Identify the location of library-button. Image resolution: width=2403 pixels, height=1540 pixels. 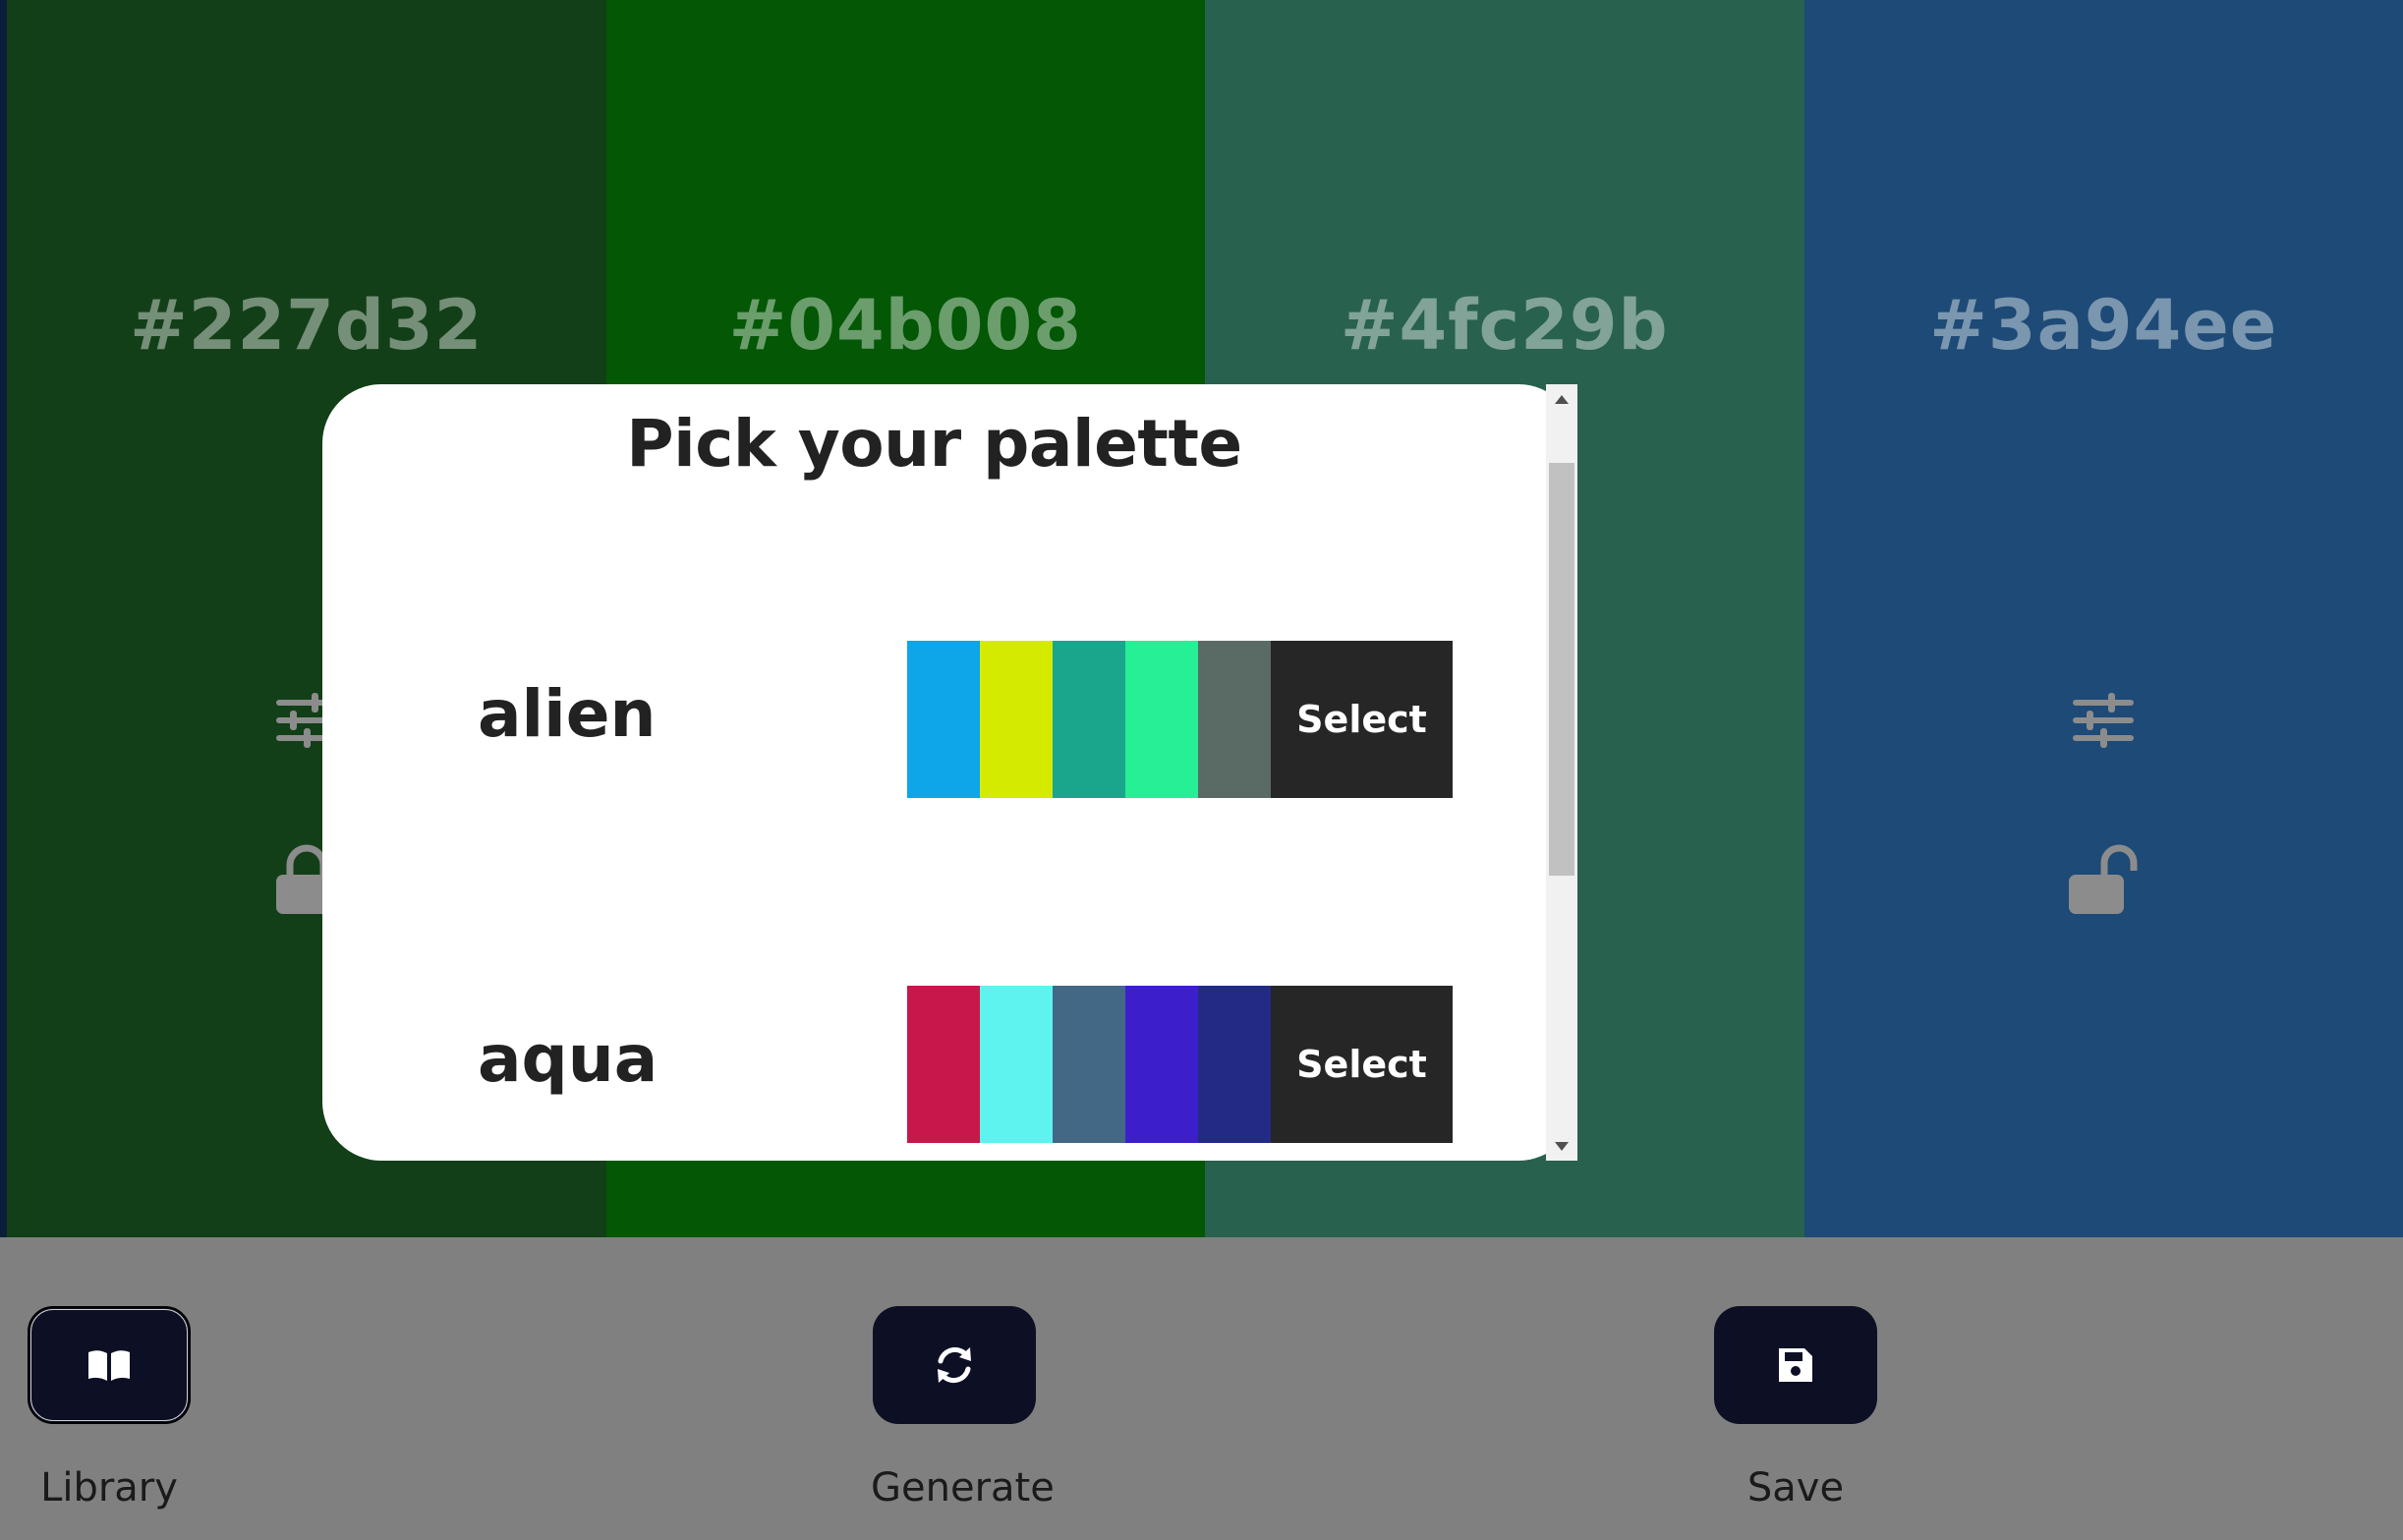
(109, 1365).